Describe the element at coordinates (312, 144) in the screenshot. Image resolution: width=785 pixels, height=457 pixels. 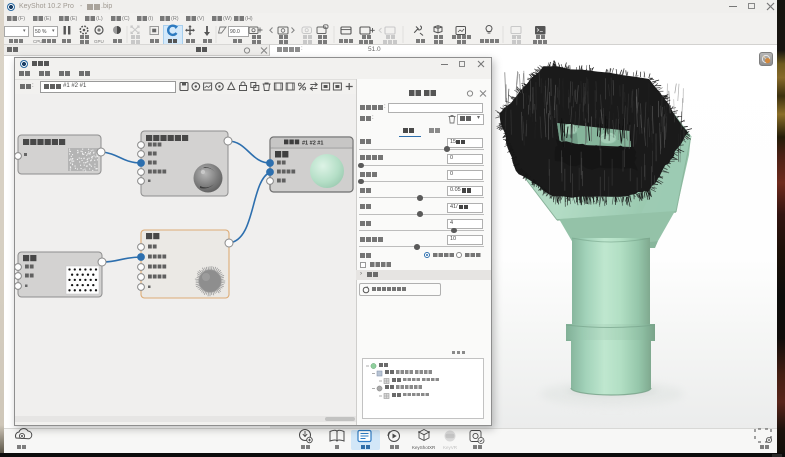
I see `svg-text: #1 #2 #1` at that location.